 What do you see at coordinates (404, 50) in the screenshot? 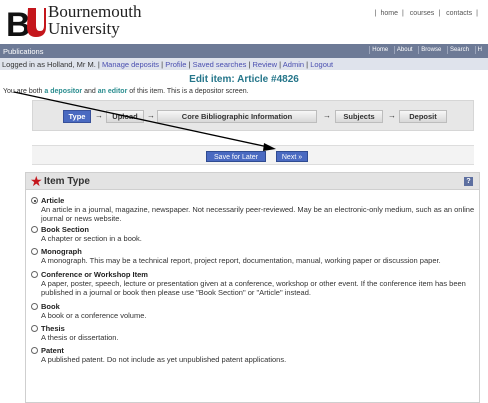
I see `nav-about: About` at bounding box center [404, 50].